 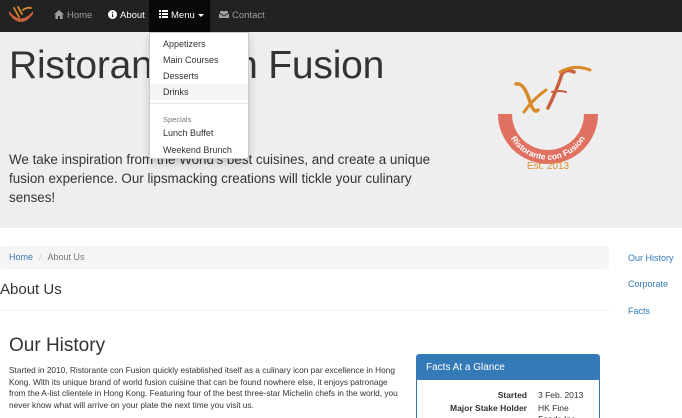 I want to click on nav-about: About, so click(x=126, y=16).